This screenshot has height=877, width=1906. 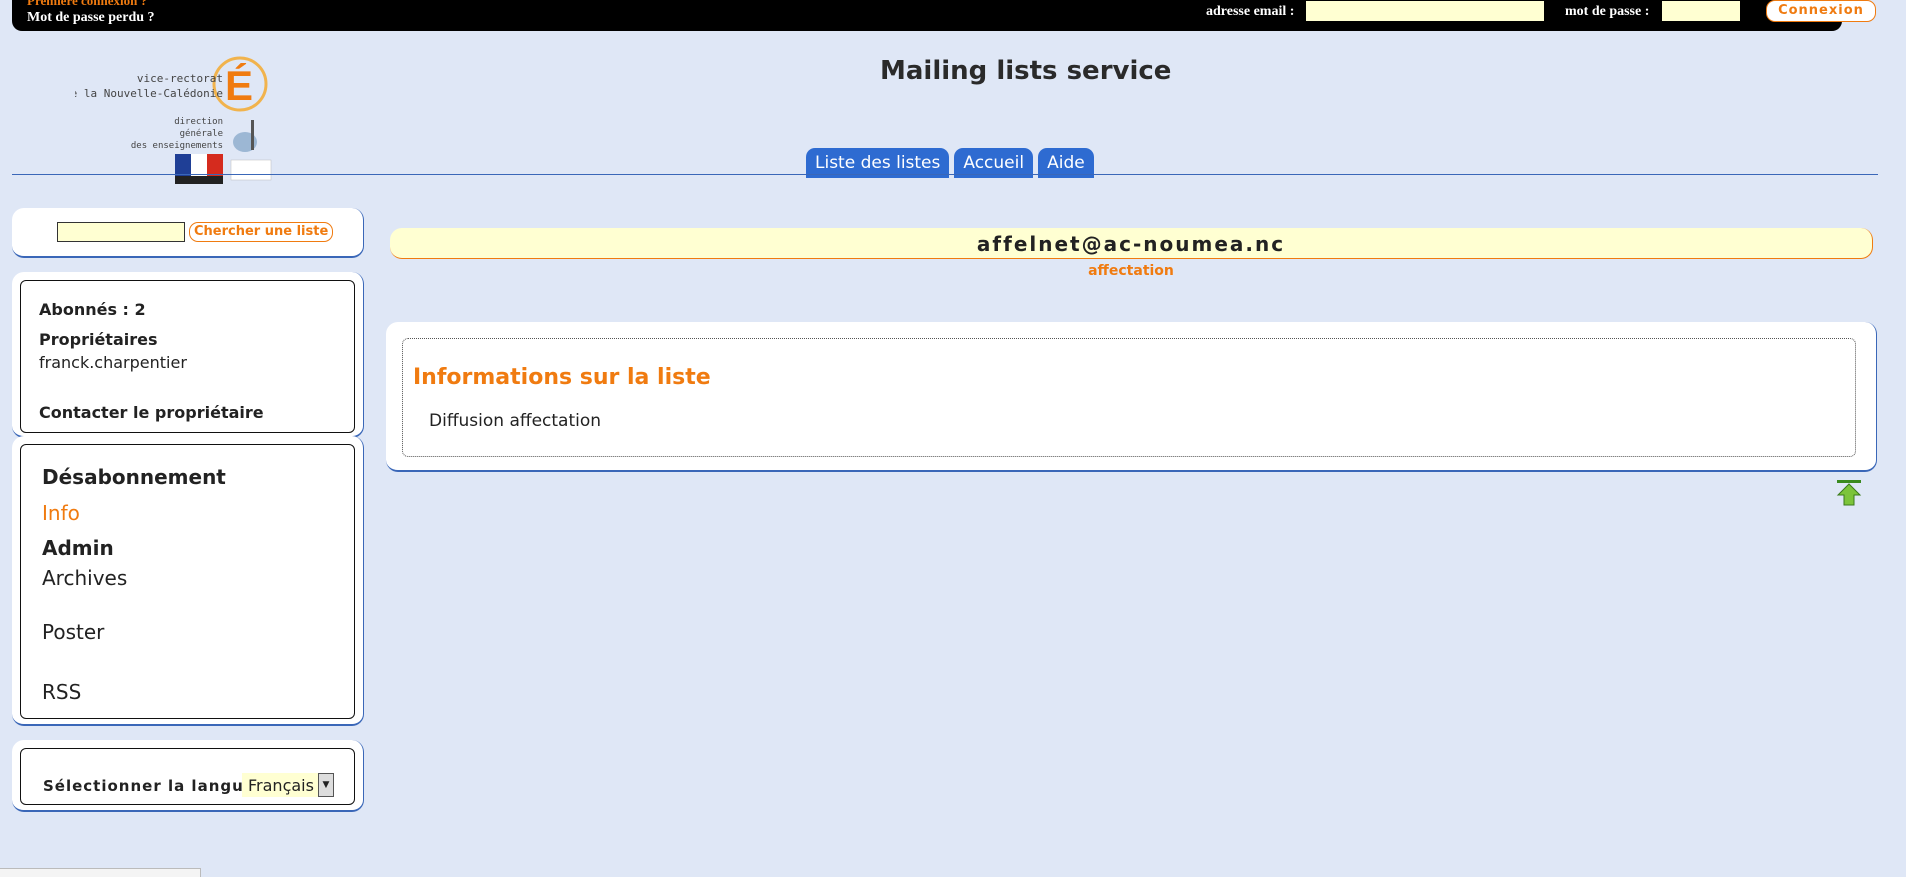 I want to click on language-box: Sélectionner la langue Français ▼, so click(x=187, y=776).